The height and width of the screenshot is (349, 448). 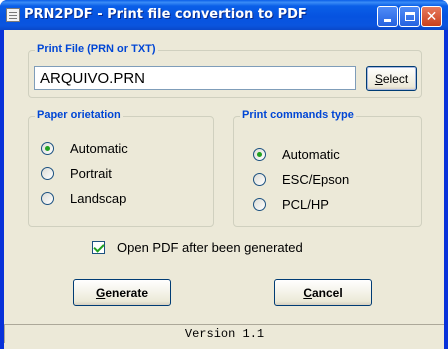 I want to click on print-file-group: Print File (PRN or TXT) Select, so click(x=225, y=70).